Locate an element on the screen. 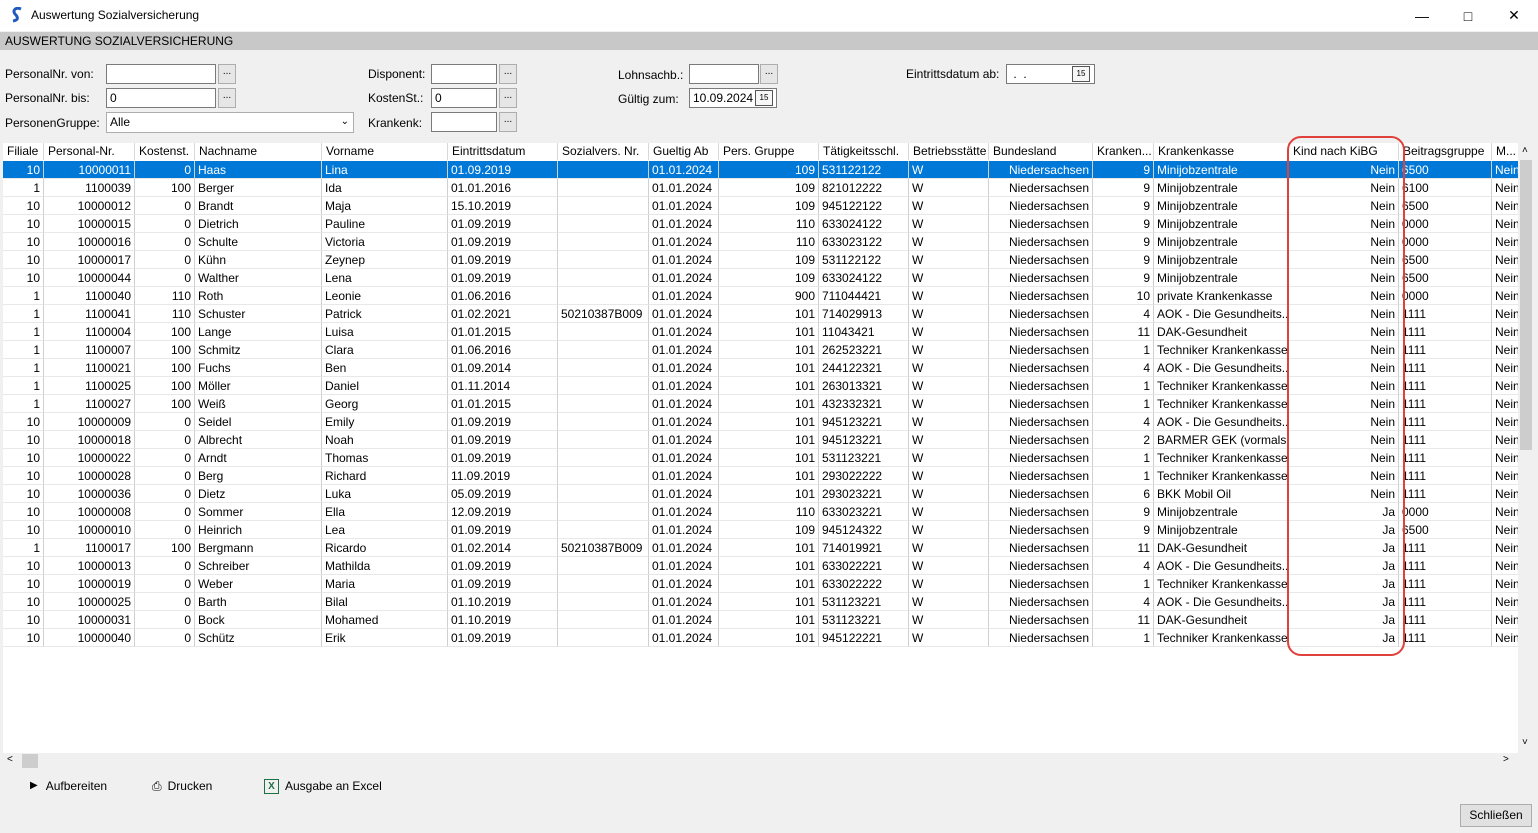  table-cell: 10 is located at coordinates (23, 224).